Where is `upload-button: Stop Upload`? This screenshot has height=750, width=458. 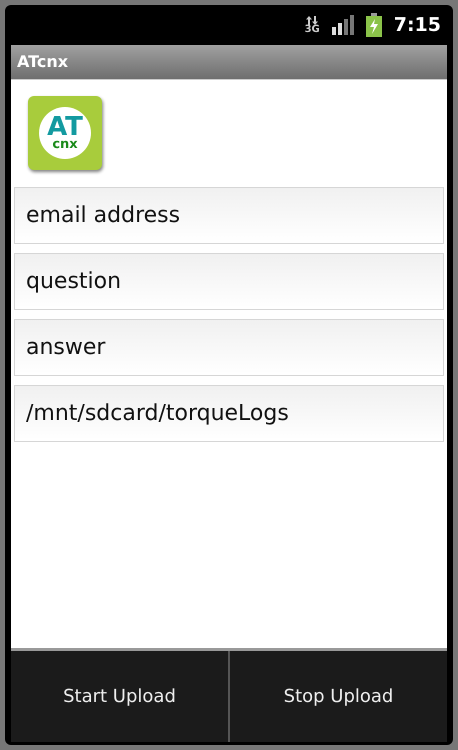
upload-button: Stop Upload is located at coordinates (337, 696).